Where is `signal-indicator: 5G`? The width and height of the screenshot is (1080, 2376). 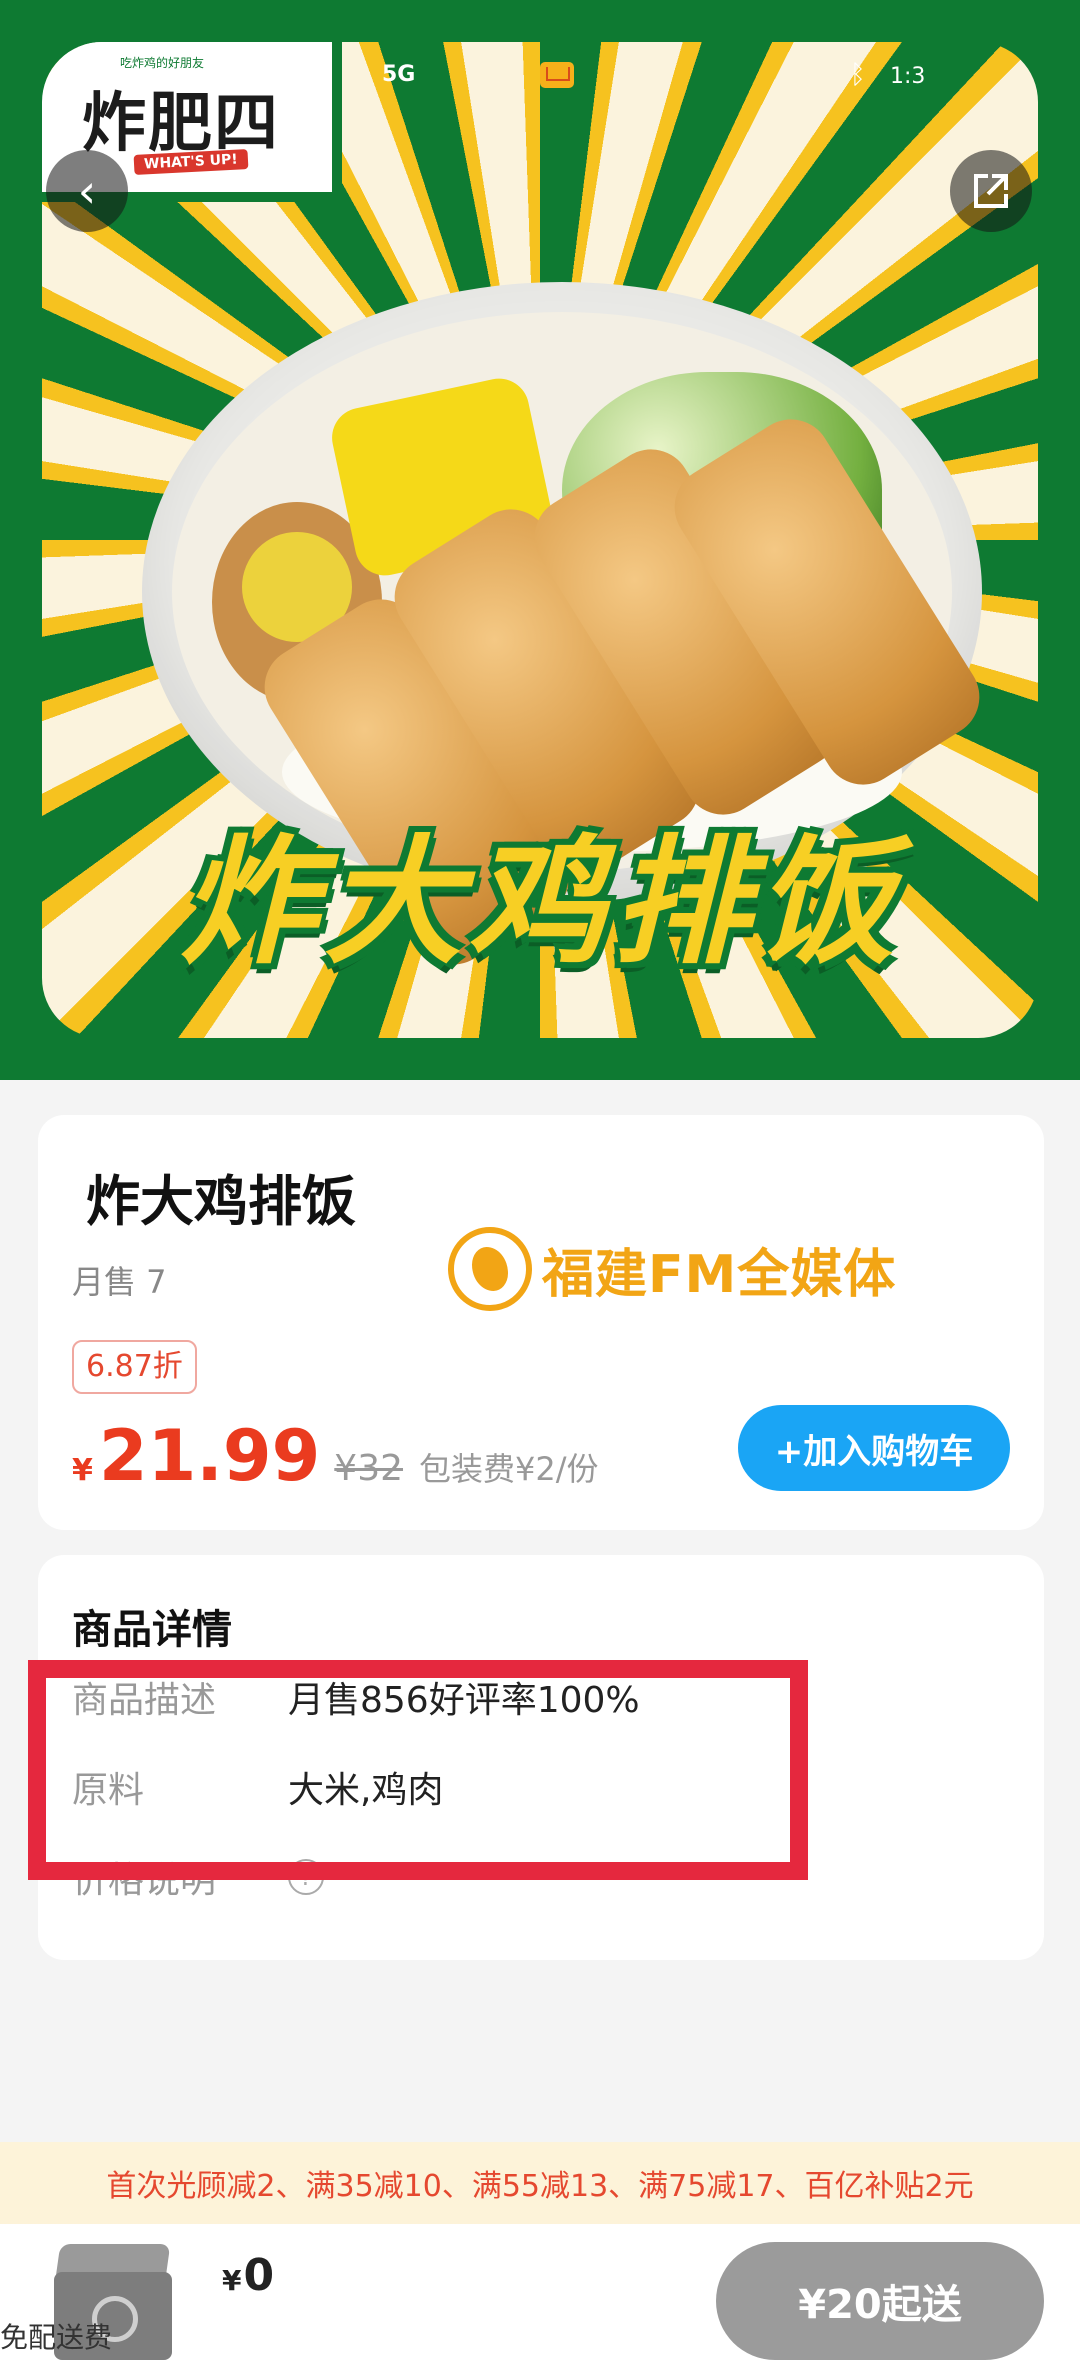 signal-indicator: 5G is located at coordinates (399, 74).